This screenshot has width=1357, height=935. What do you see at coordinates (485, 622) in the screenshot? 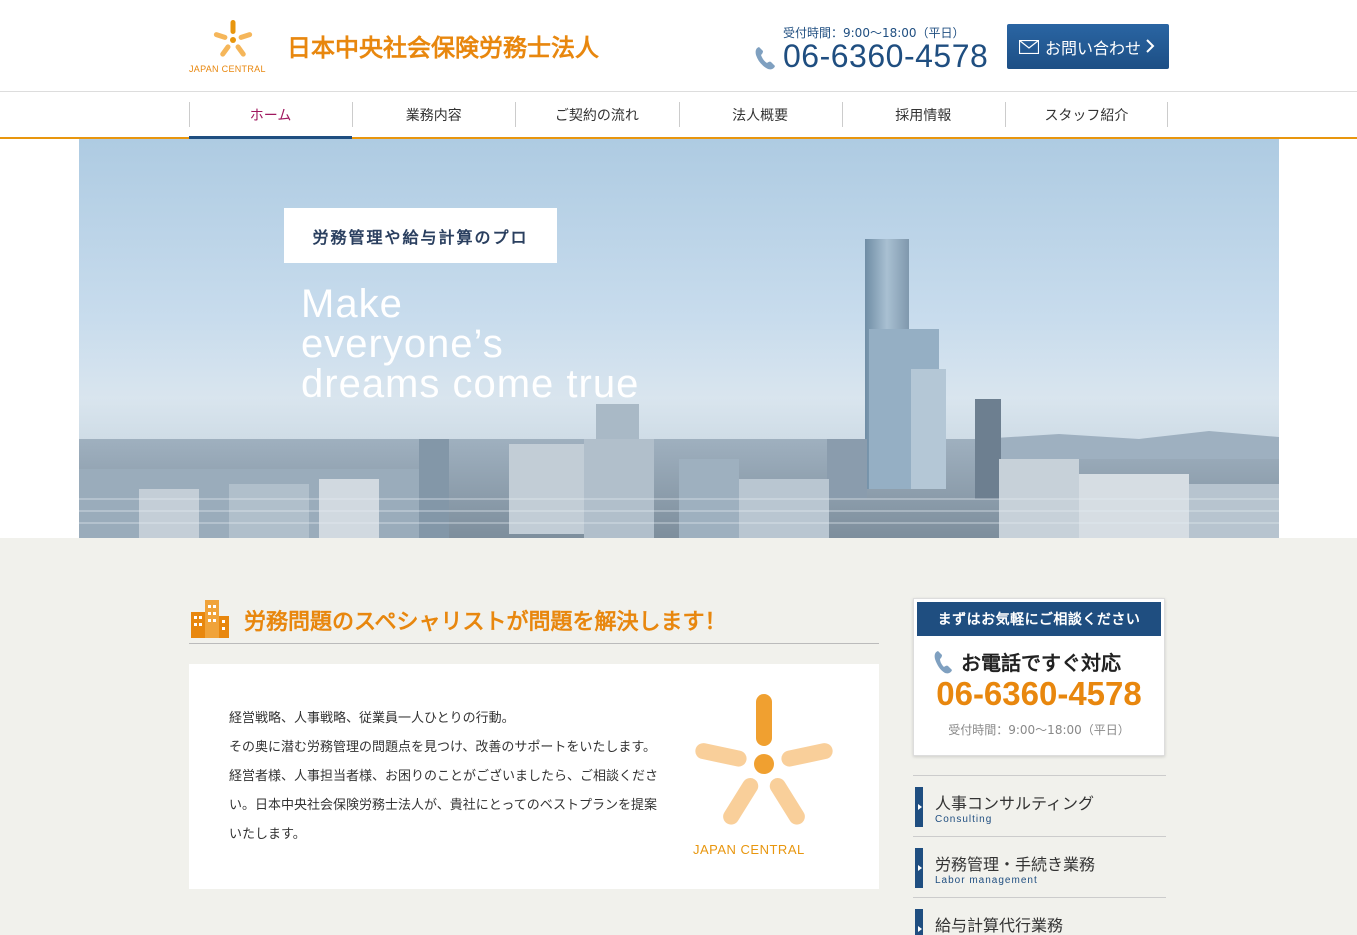
I see `section-title: 労務問題のスペシャリストが問題を解決します！` at bounding box center [485, 622].